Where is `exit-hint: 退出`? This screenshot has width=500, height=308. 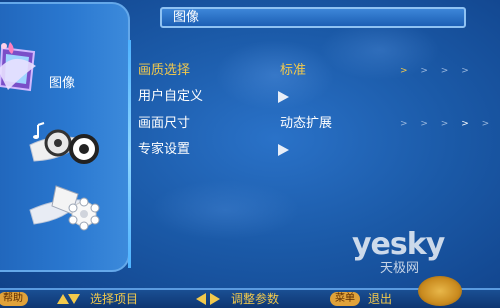 exit-hint: 退出 is located at coordinates (380, 299).